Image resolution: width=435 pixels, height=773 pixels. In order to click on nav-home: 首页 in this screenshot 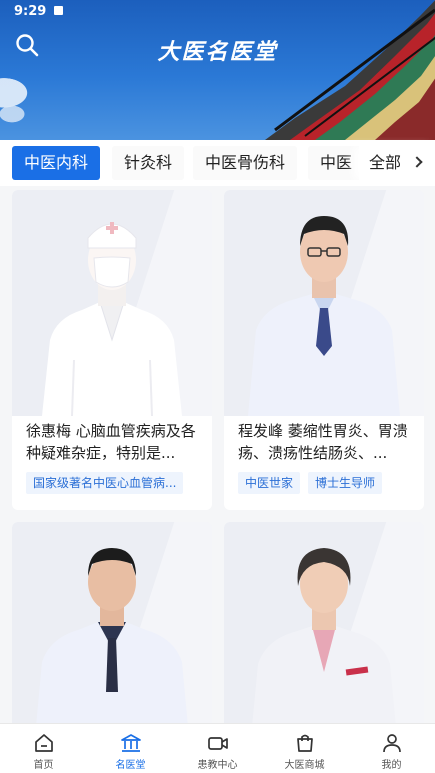, I will do `click(43, 748)`.